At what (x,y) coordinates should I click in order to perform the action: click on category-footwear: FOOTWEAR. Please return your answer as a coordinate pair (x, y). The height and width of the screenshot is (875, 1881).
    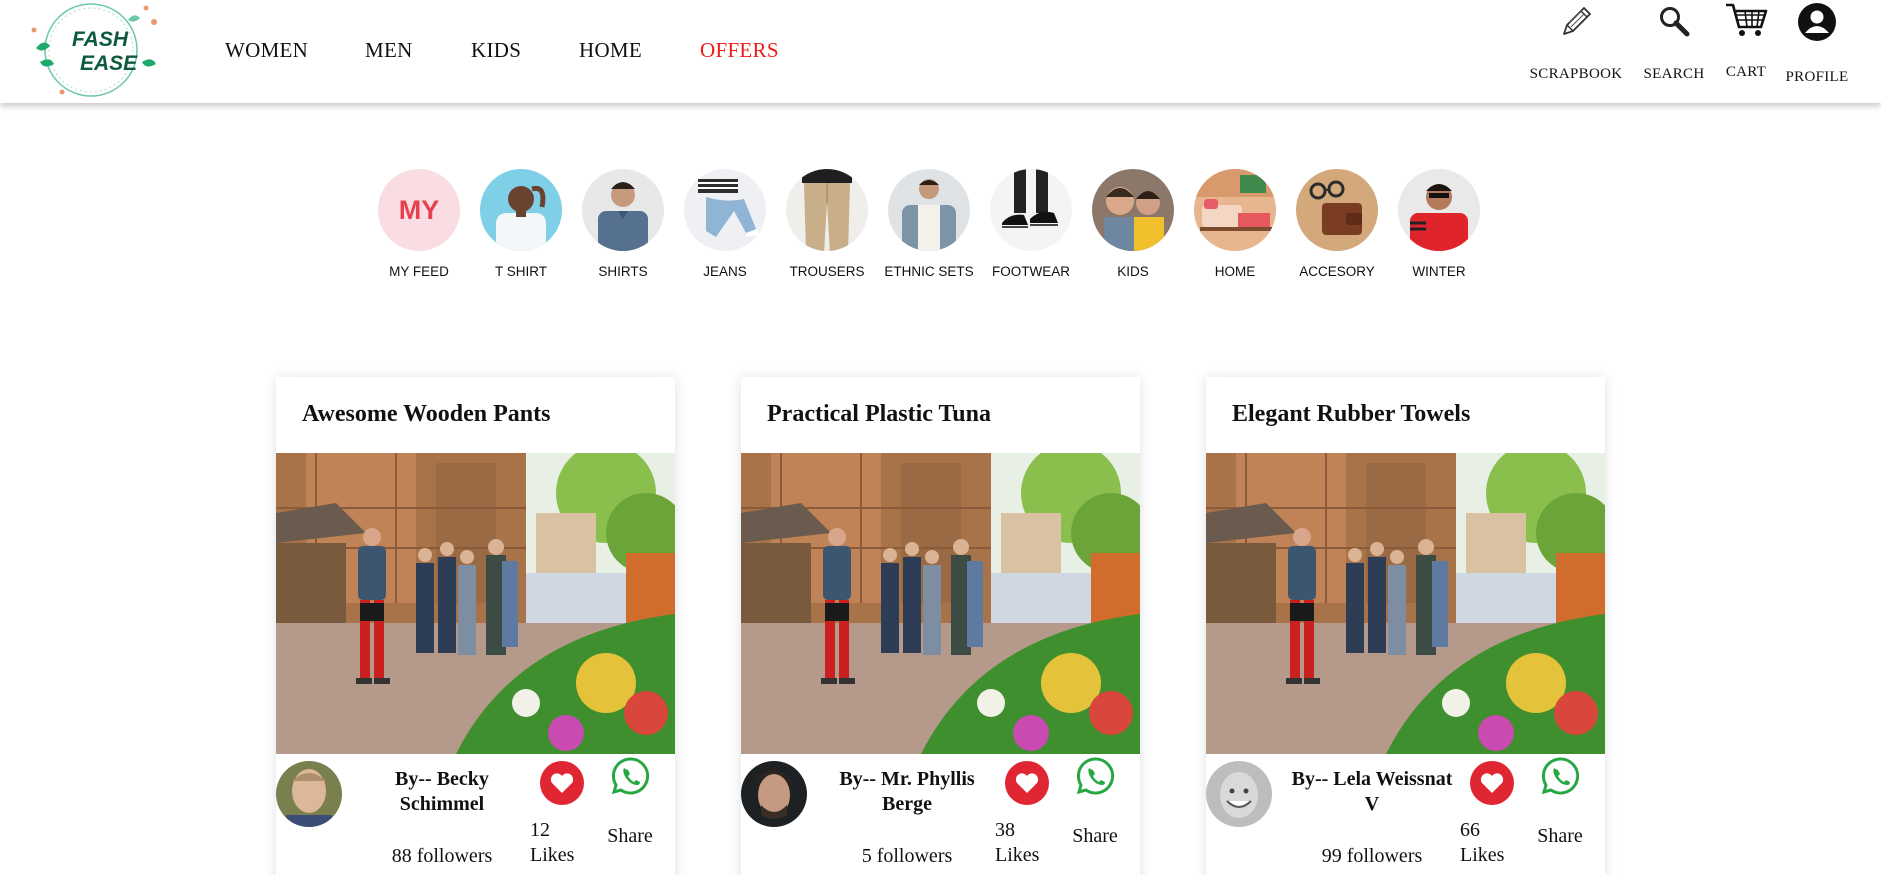
    Looking at the image, I should click on (1031, 224).